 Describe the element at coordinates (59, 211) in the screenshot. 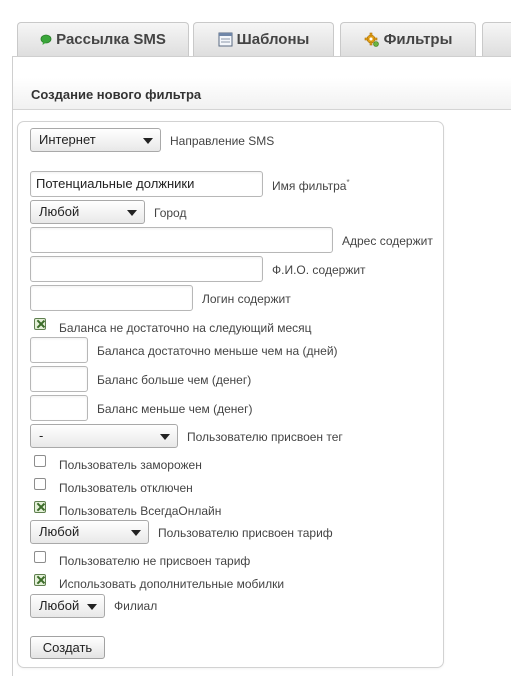

I see `city-value: Любой` at that location.